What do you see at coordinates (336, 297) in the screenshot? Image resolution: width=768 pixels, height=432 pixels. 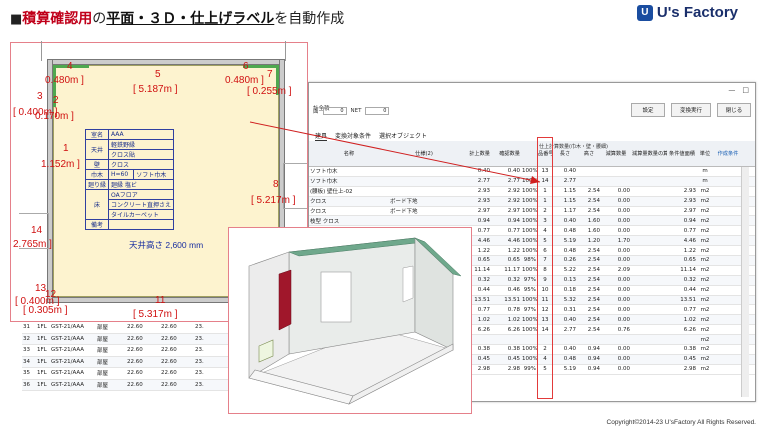 I see `door-opening-back` at bounding box center [336, 297].